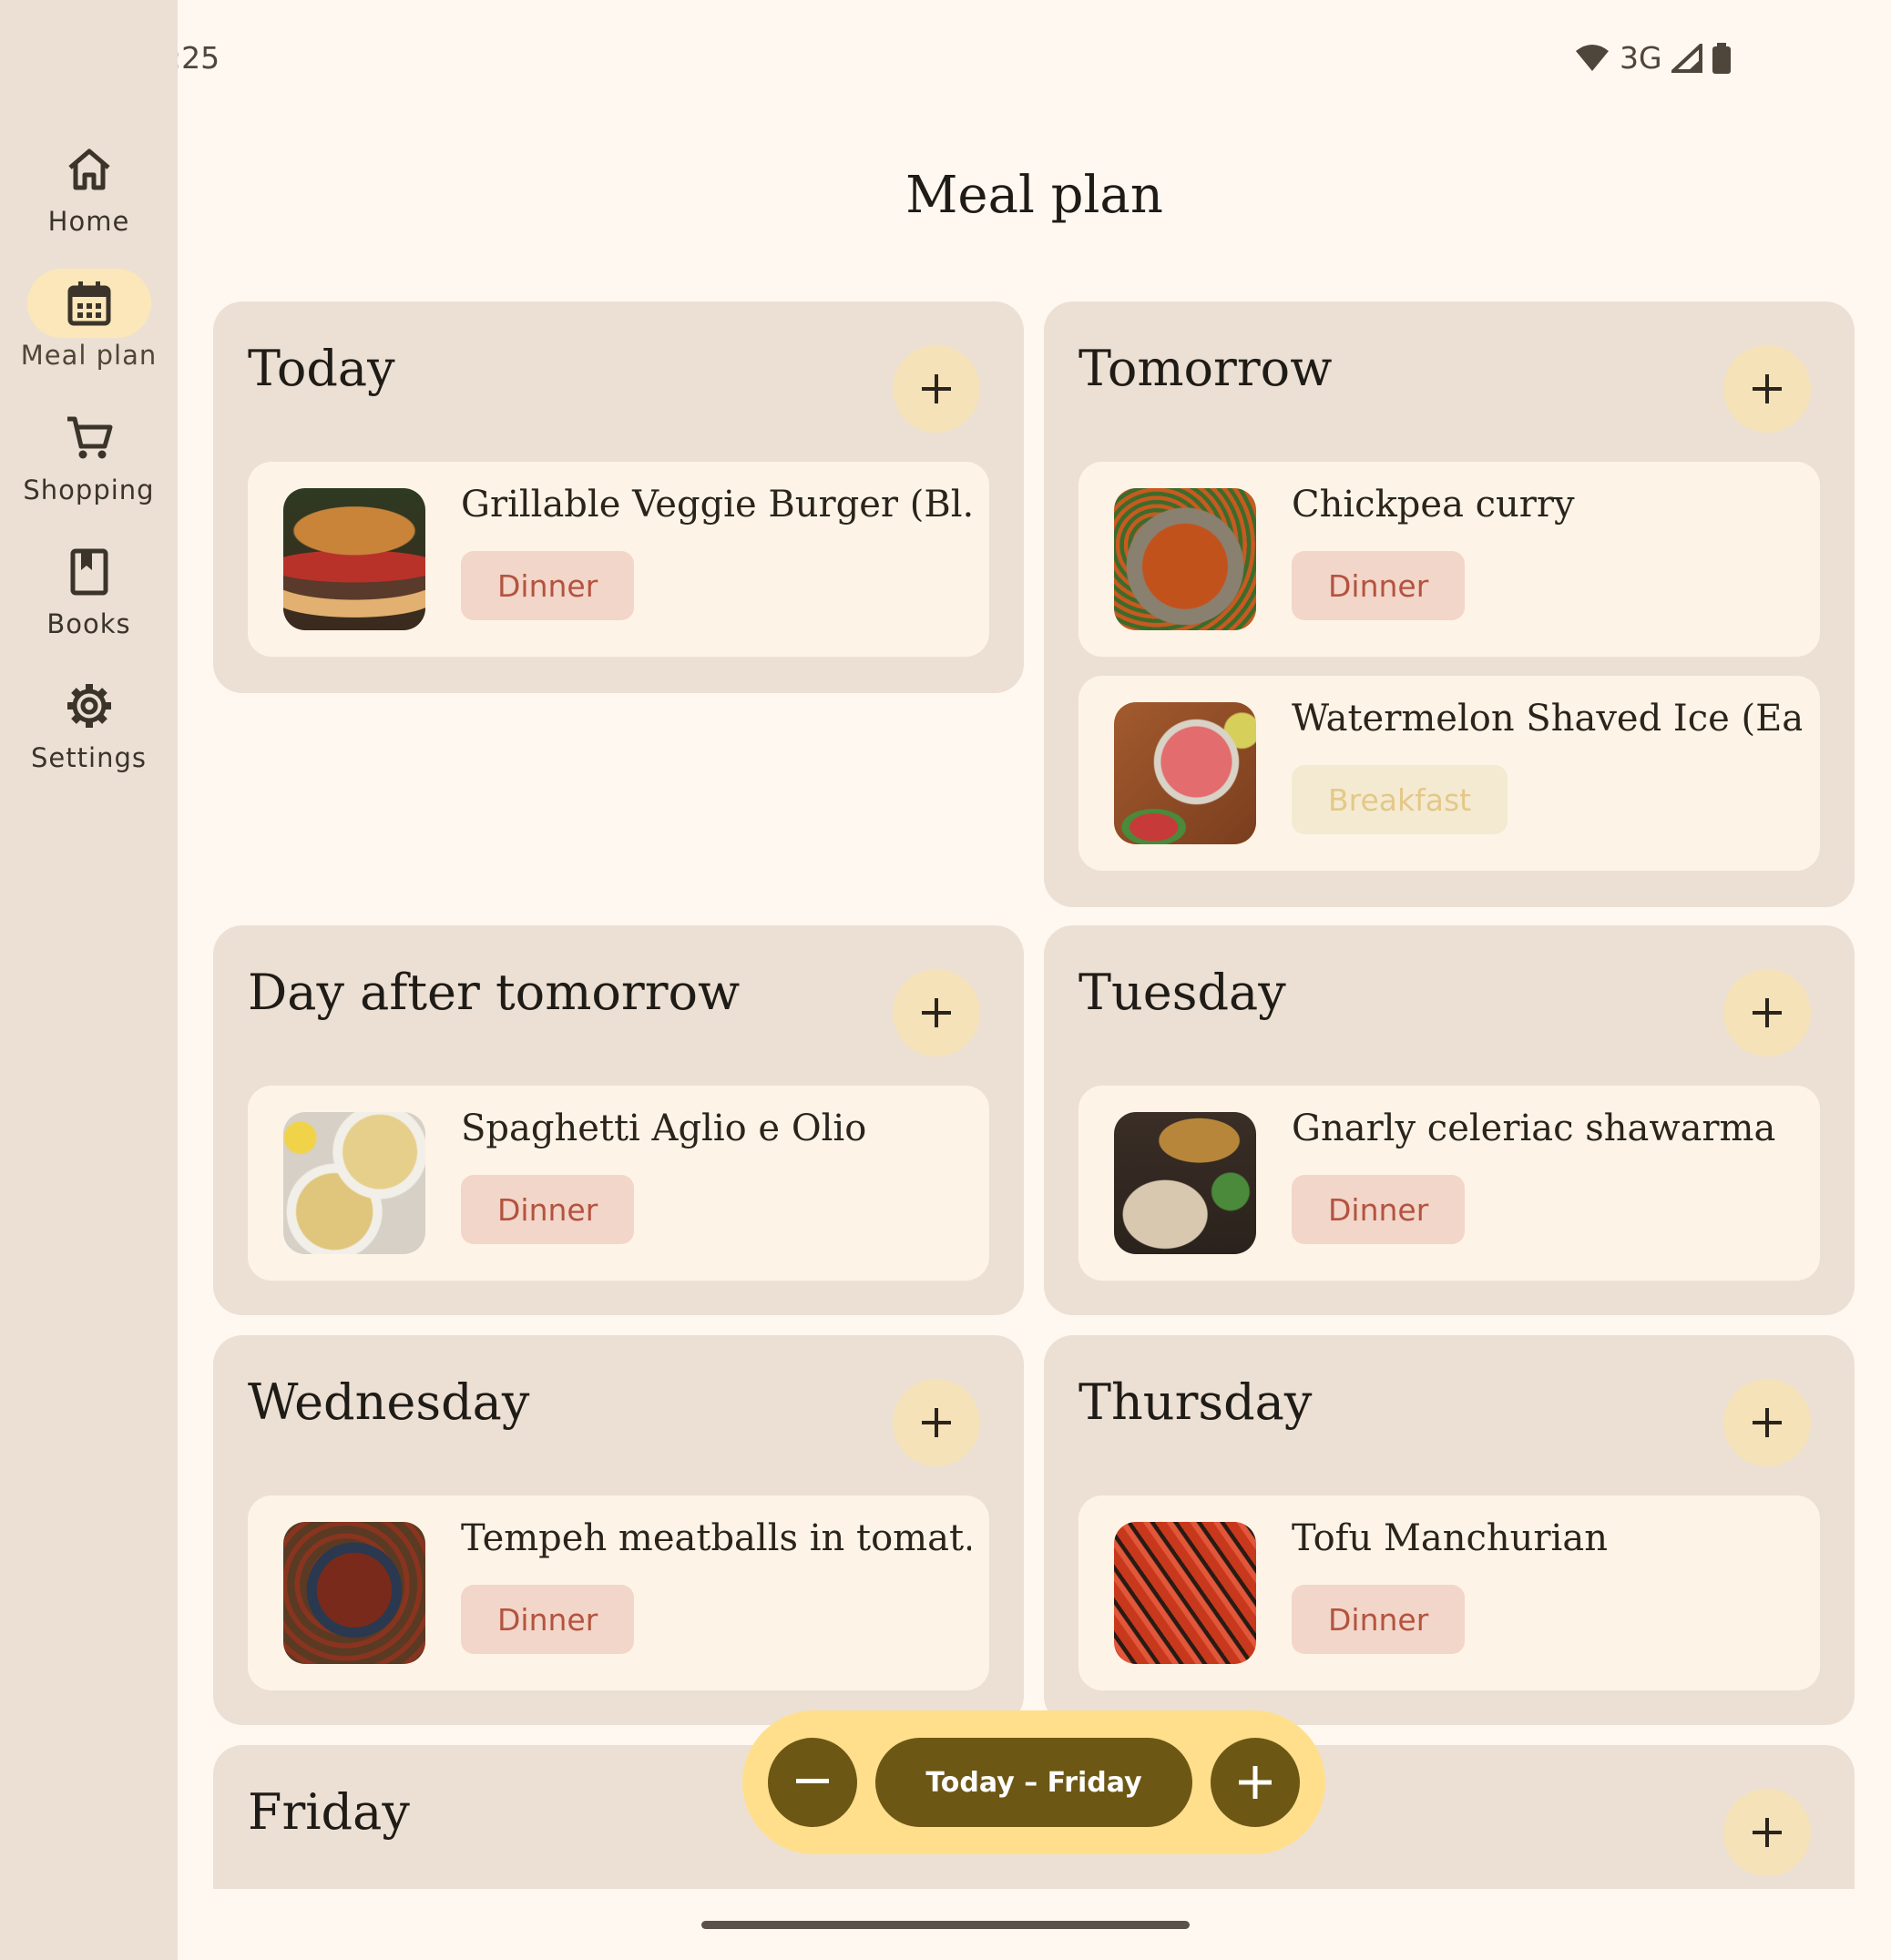 The height and width of the screenshot is (1960, 1891). I want to click on nav-item-meal-plan: Meal plan, so click(89, 320).